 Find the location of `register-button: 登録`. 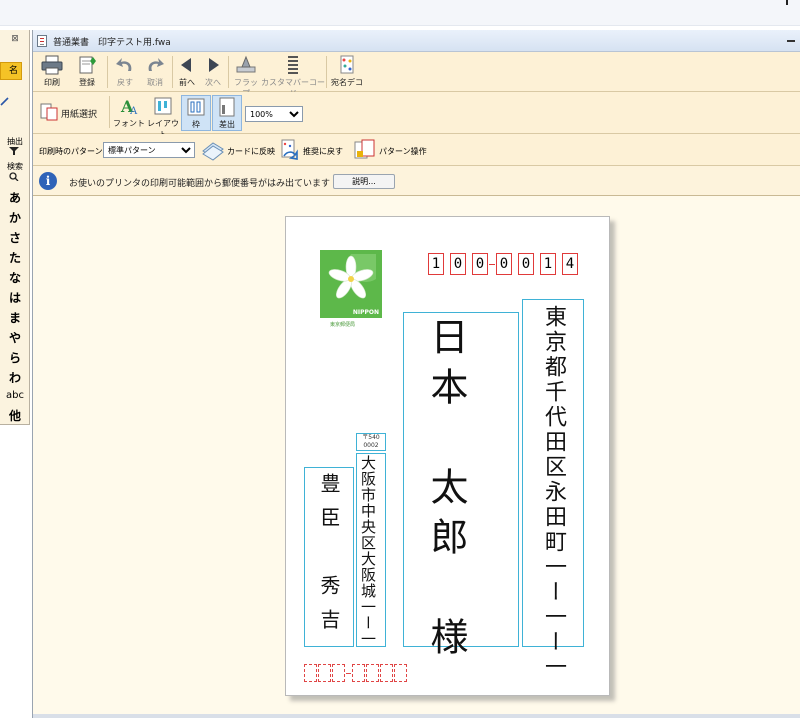

register-button: 登録 is located at coordinates (87, 71).